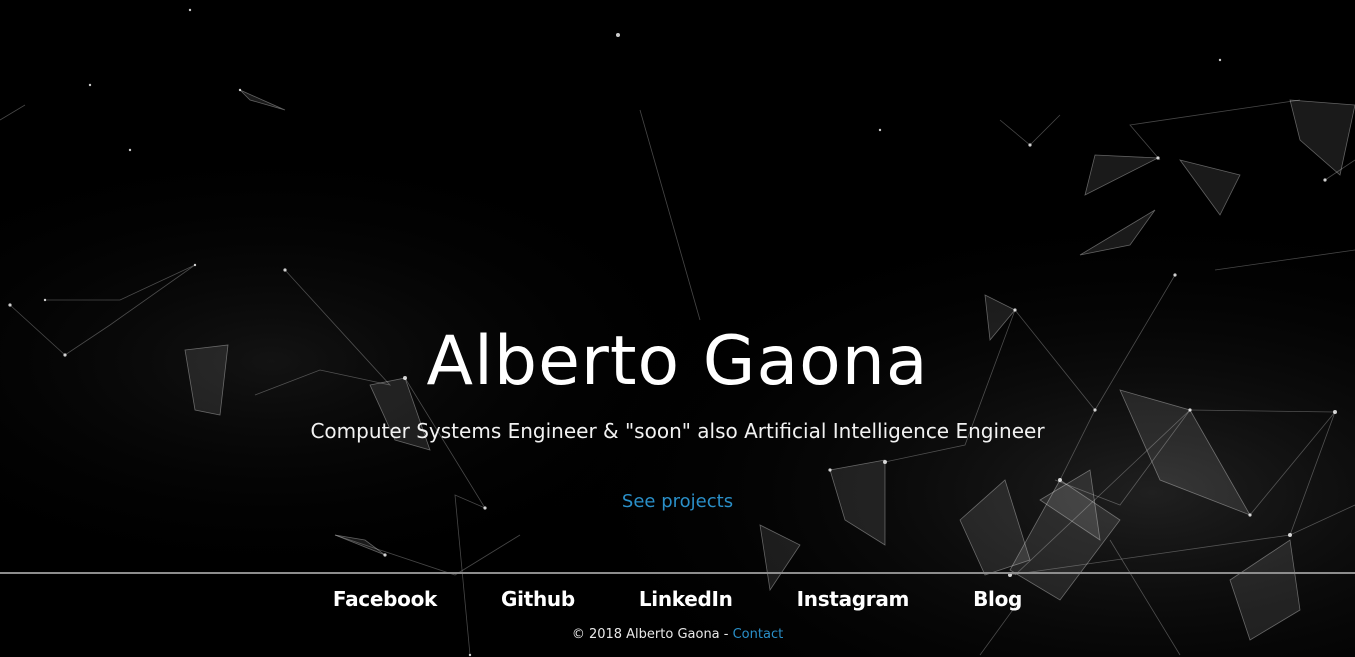 This screenshot has width=1355, height=657. I want to click on page-title: Alberto Gaona, so click(677, 361).